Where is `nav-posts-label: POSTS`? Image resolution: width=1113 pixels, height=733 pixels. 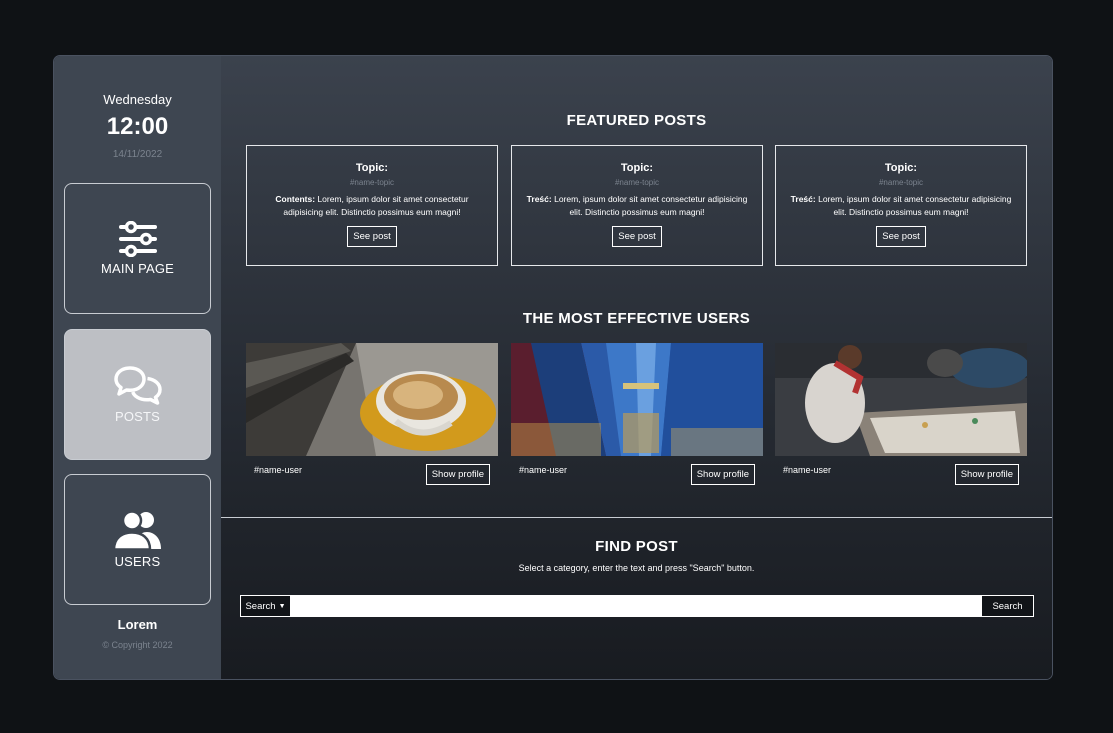
nav-posts-label: POSTS is located at coordinates (137, 416).